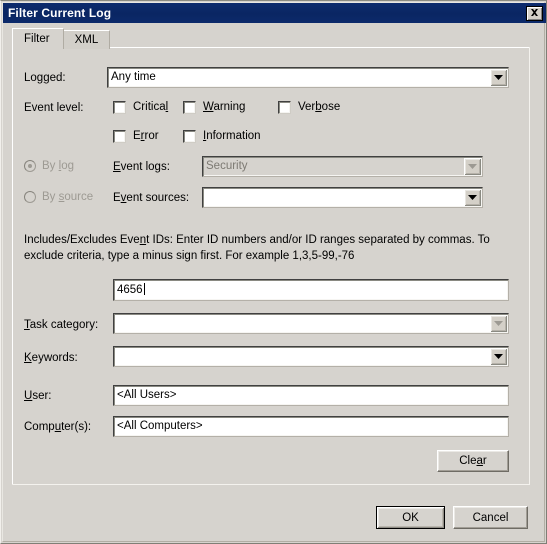 The width and height of the screenshot is (547, 544). I want to click on user-label: User:, so click(38, 396).